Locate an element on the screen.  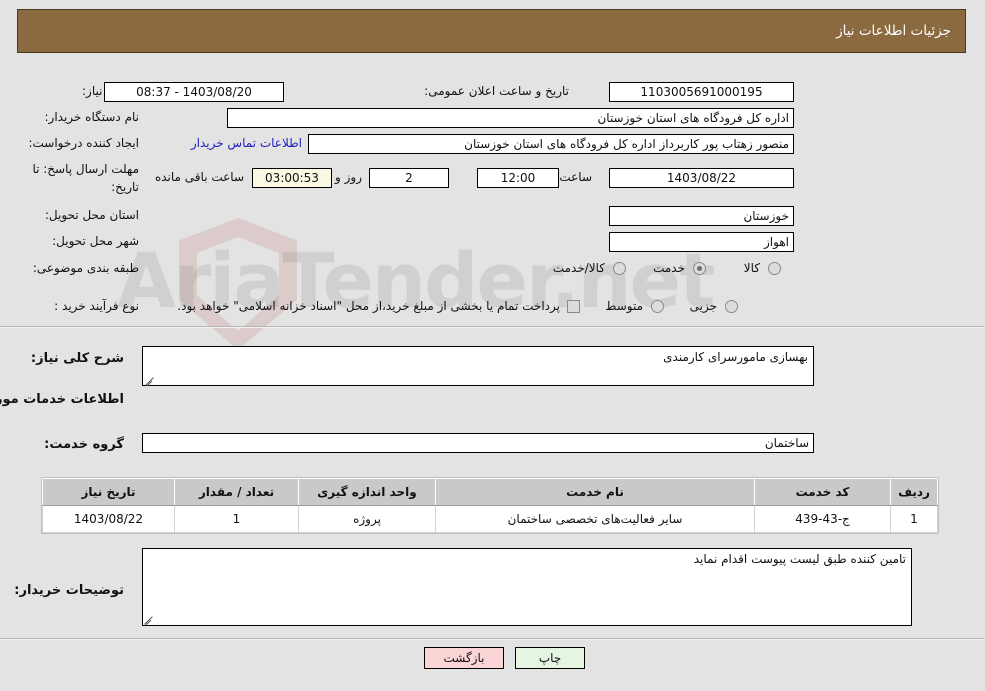
radio-category-kala-label: کالا is located at coordinates (752, 268).